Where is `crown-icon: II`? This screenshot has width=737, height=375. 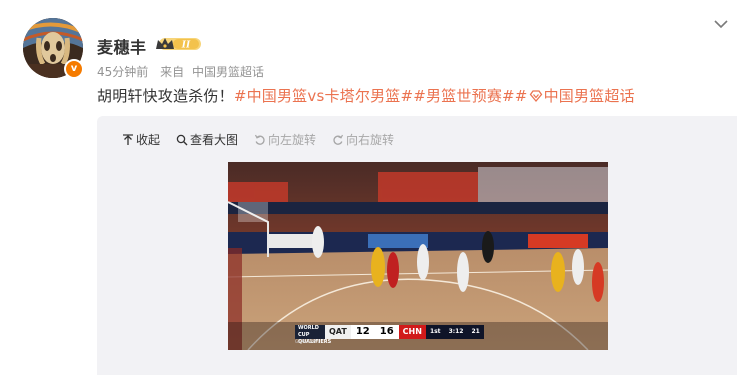 crown-icon: II is located at coordinates (178, 44).